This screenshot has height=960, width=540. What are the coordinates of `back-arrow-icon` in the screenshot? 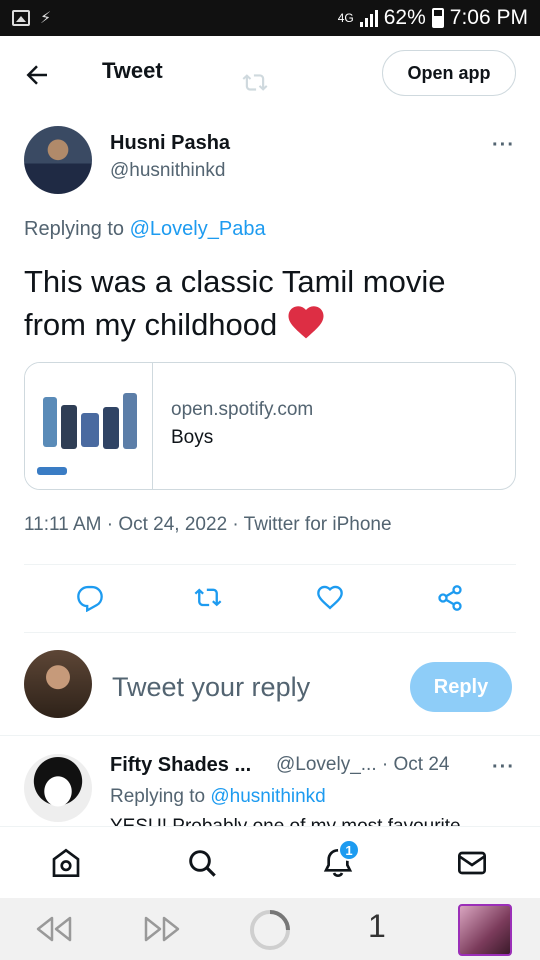 It's located at (37, 75).